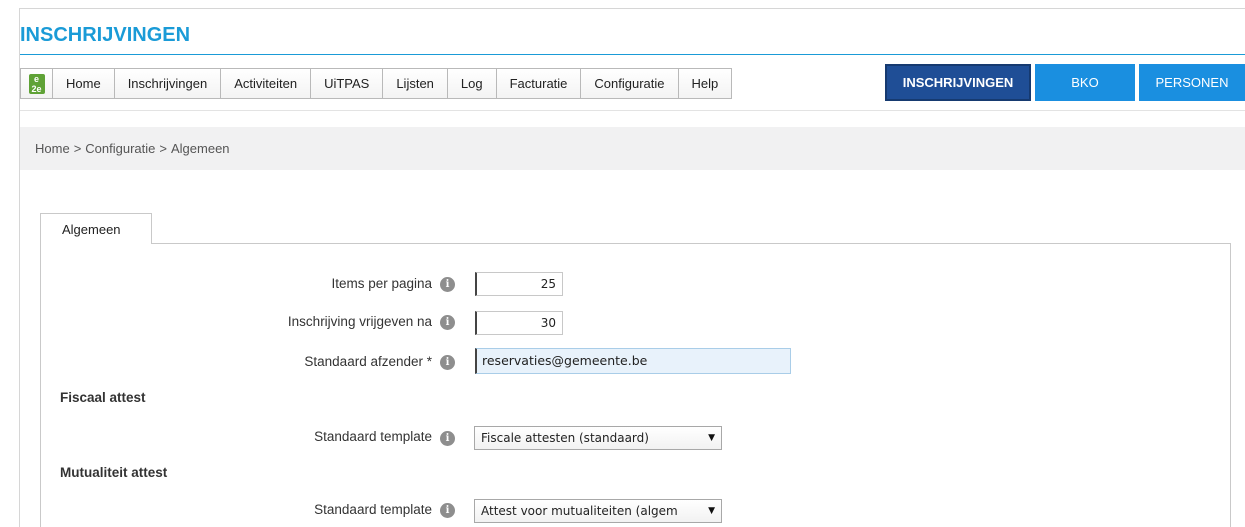 This screenshot has height=527, width=1245. Describe the element at coordinates (632, 8) in the screenshot. I see `frame-top-border` at that location.